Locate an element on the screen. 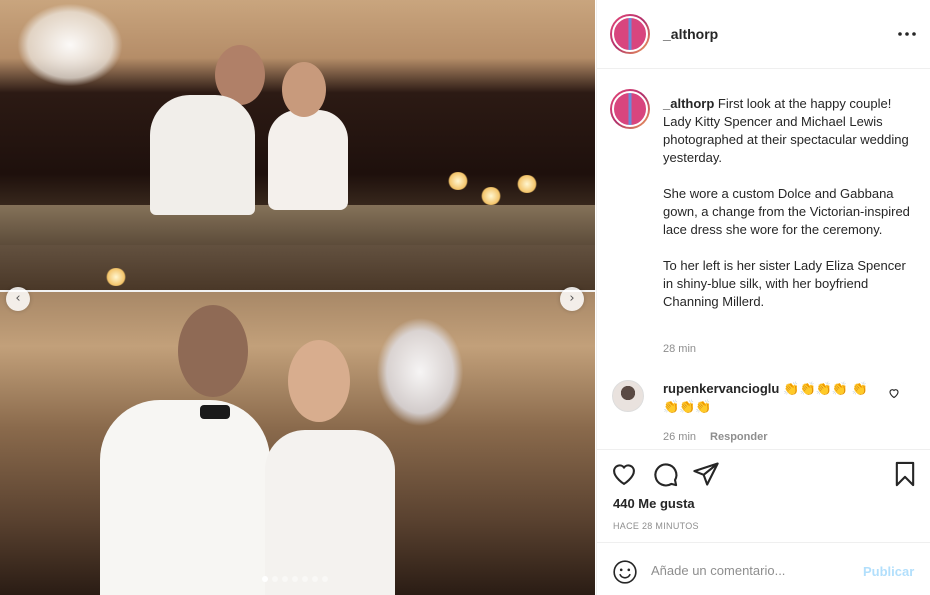  share-icon is located at coordinates (706, 474).